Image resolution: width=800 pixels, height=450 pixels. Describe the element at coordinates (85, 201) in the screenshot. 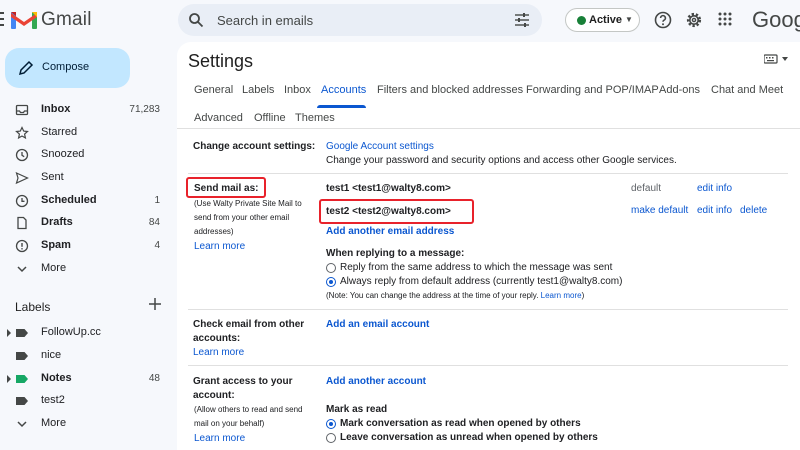

I see `sidebar-item-scheduled: Scheduled 1` at that location.